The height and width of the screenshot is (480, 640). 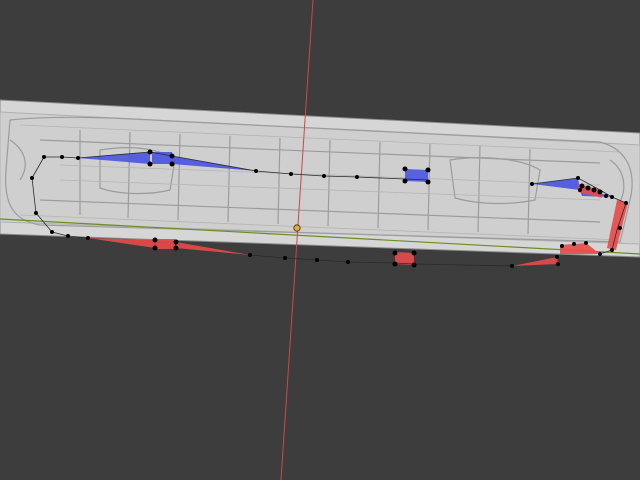 I want to click on origin-icon, so click(x=297, y=228).